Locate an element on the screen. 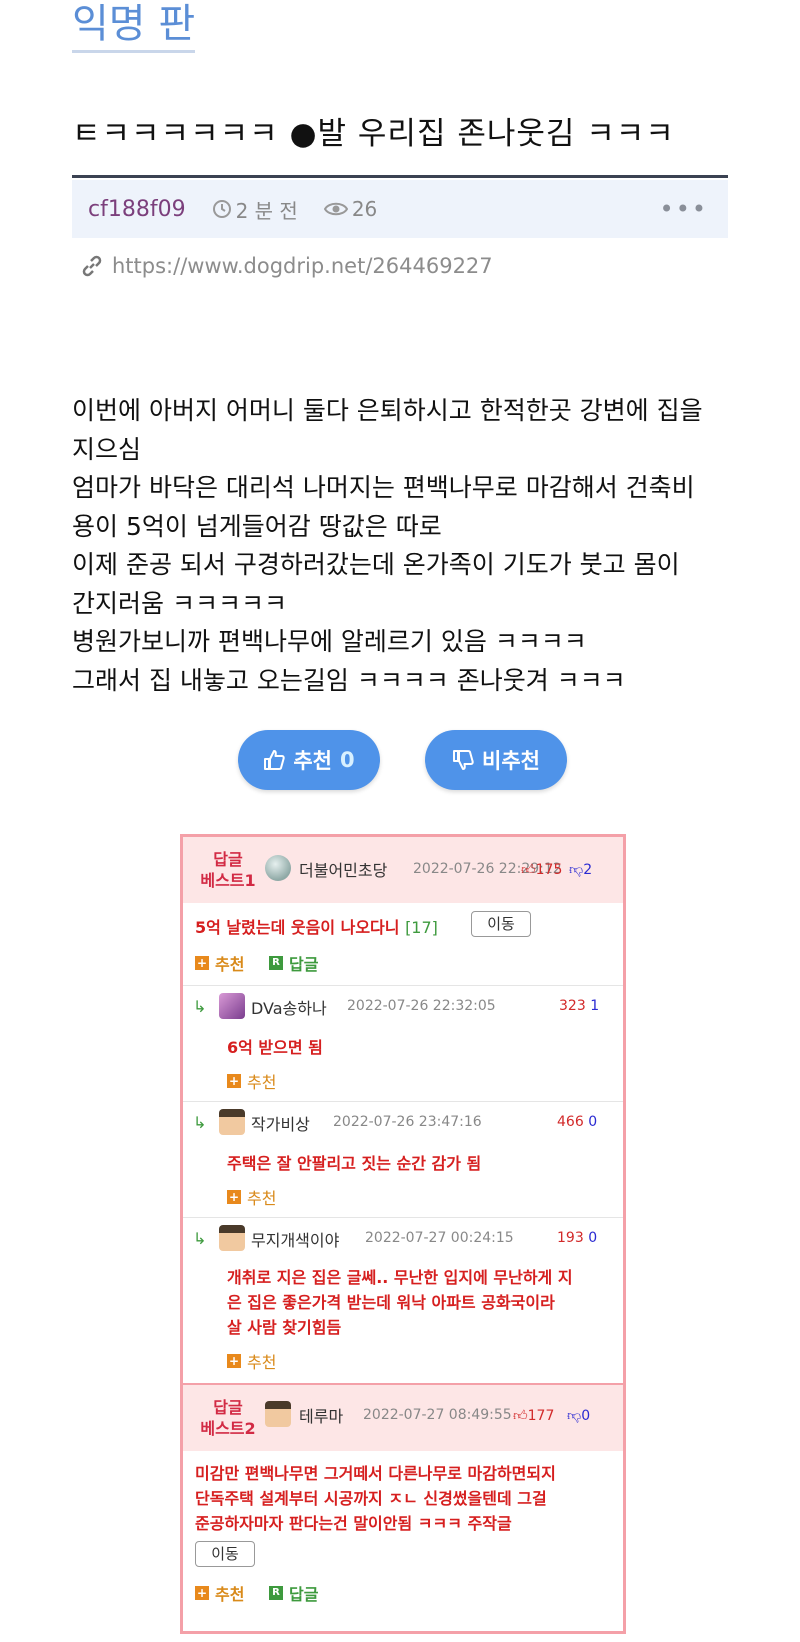  comment-date: 2022-07-27 00:24:15 is located at coordinates (439, 1238).